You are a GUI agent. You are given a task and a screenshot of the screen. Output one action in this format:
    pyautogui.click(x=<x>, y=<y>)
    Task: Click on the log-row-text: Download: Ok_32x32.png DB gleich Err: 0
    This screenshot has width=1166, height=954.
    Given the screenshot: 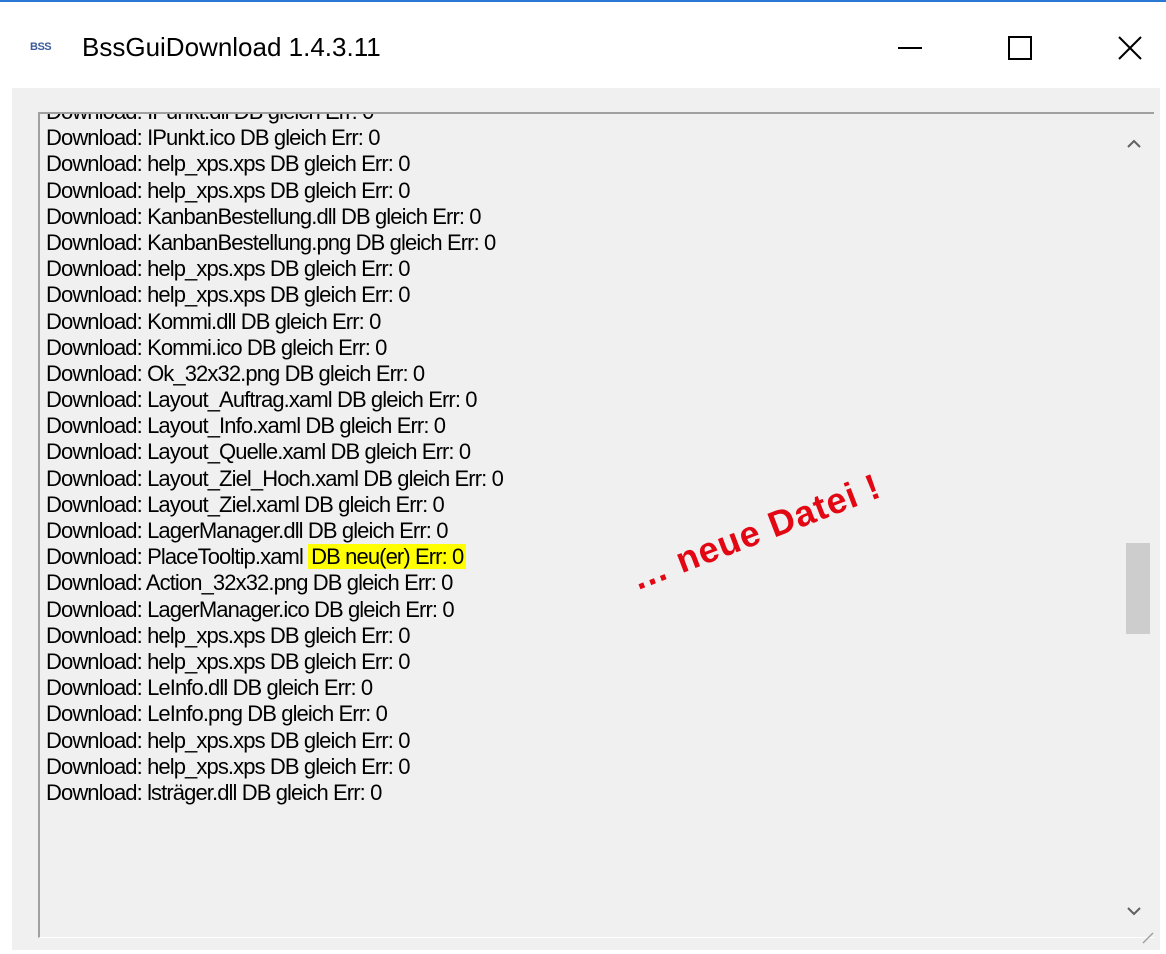 What is the action you would take?
    pyautogui.click(x=235, y=373)
    